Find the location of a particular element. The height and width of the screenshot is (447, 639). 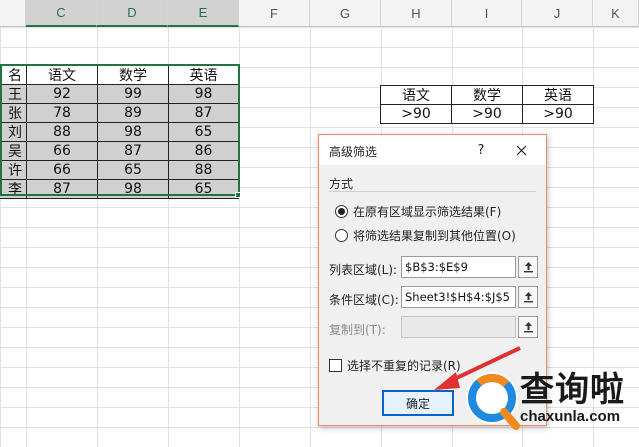

column-header-j: J is located at coordinates (557, 13).